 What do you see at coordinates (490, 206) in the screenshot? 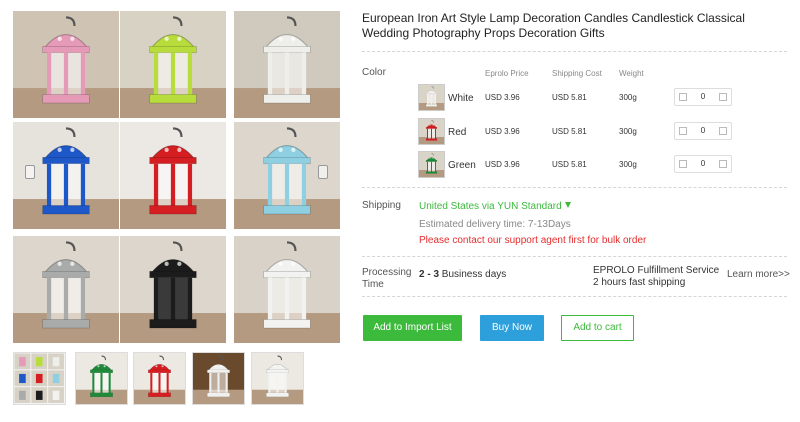
I see `shipping-method-text: United States via YUN Standard` at bounding box center [490, 206].